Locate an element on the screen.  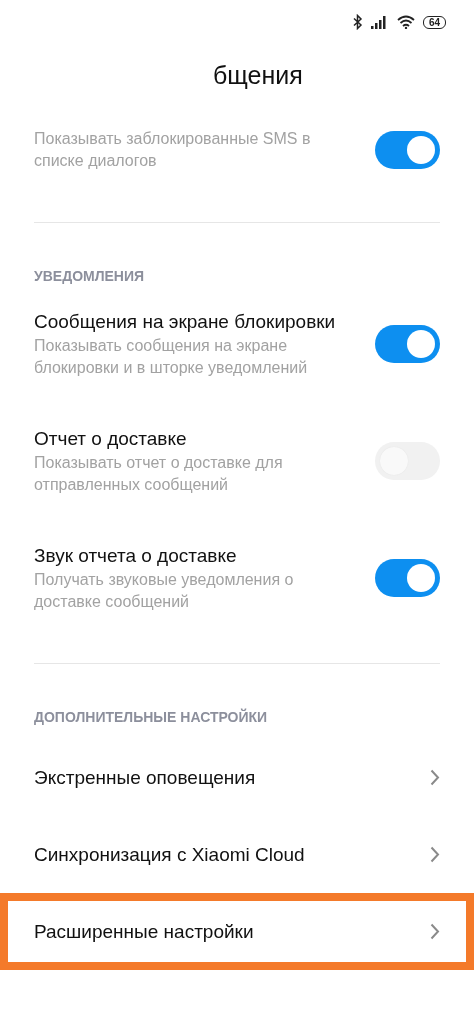
setting-description: Показывать заблокированные SMS в списке диалогов is located at coordinates (173, 150).